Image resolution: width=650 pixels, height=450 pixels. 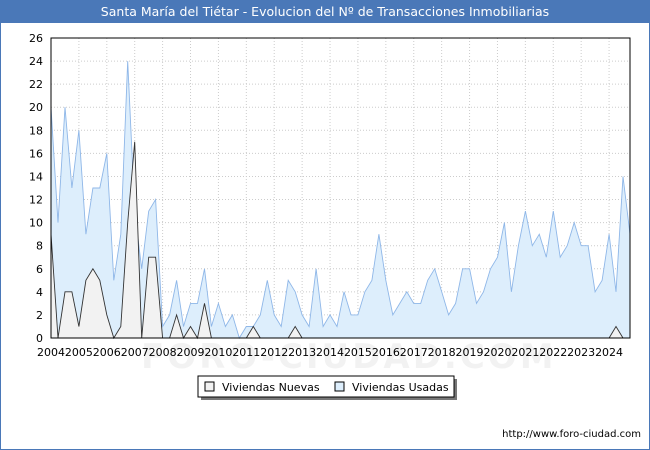 I want to click on x-tick-label: 2016, so click(x=386, y=352).